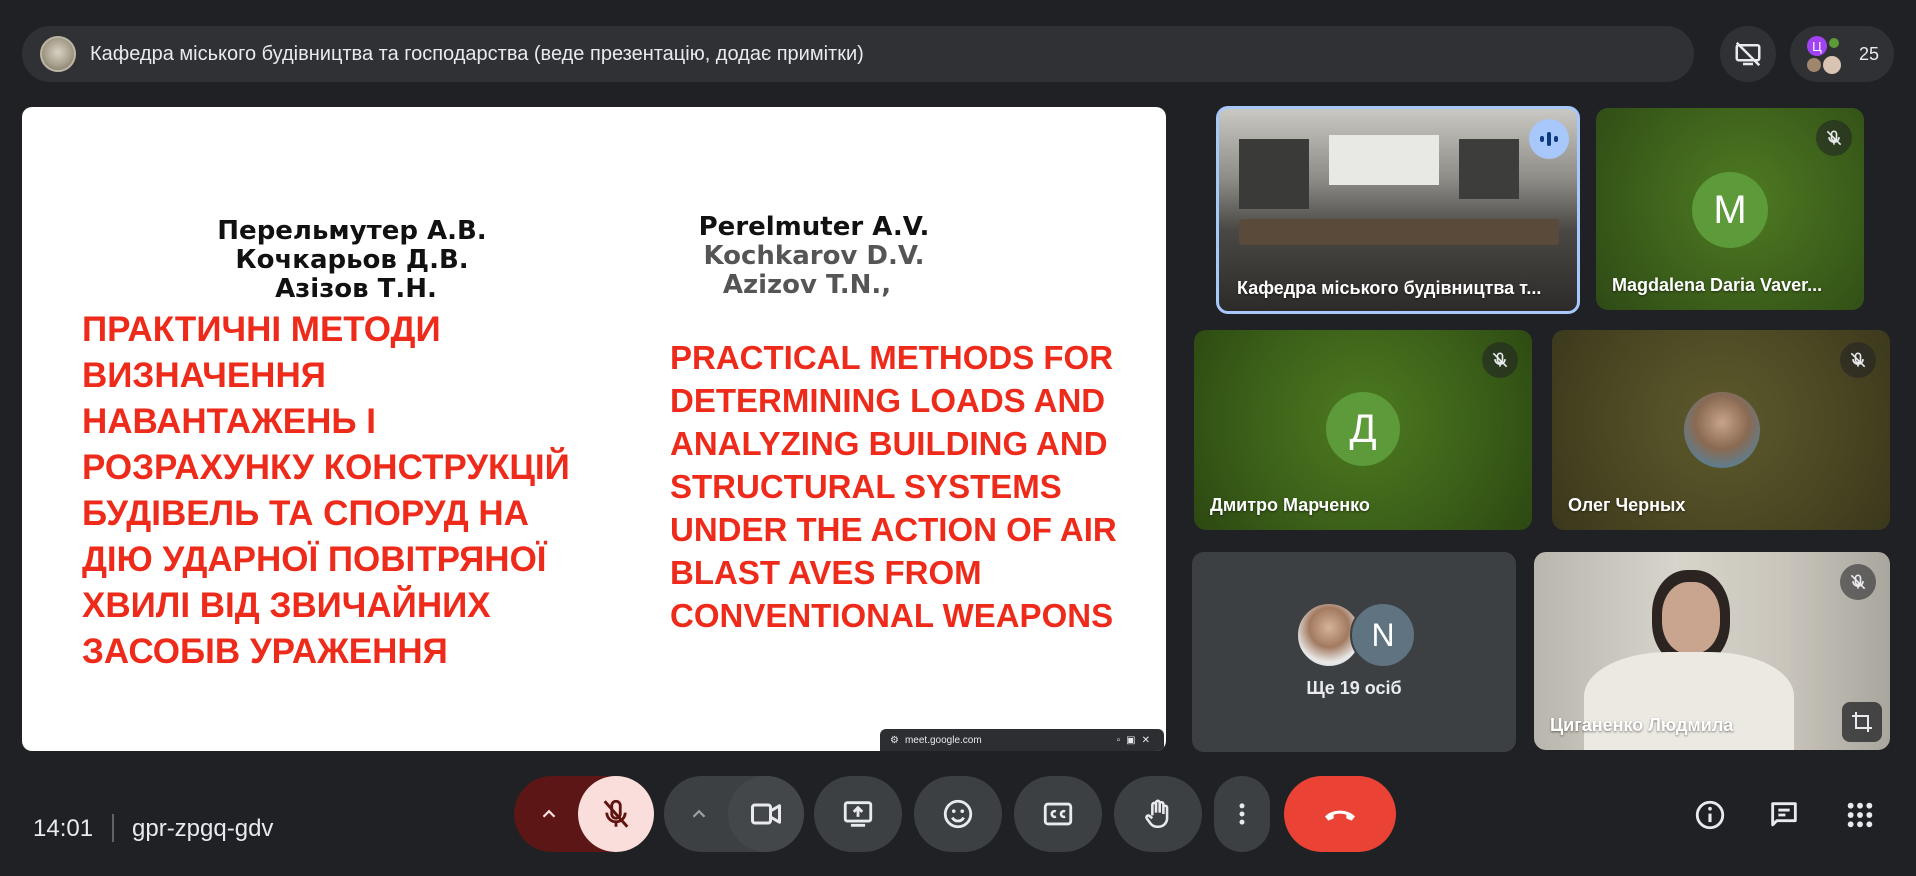 This screenshot has height=876, width=1916. I want to click on author-line: Azizov T.N.,, so click(807, 285).